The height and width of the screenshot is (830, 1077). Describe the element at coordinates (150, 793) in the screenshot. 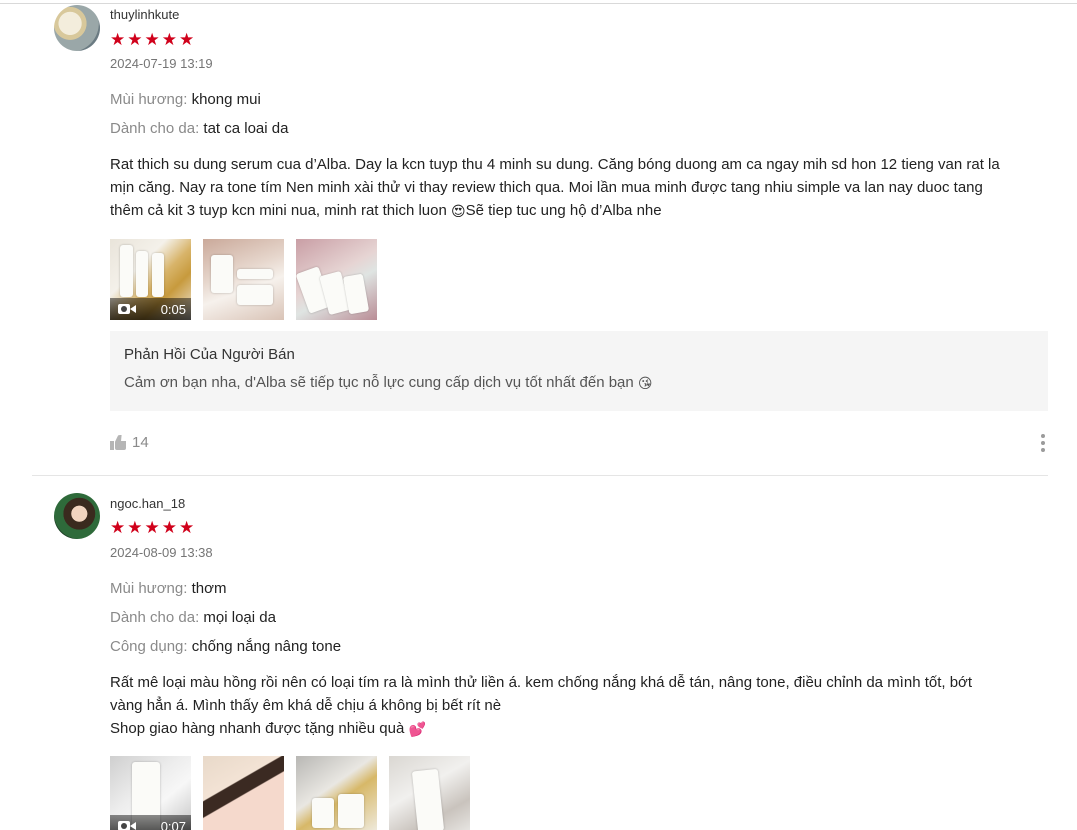

I see `review-video-thumbnail: 0:07` at that location.